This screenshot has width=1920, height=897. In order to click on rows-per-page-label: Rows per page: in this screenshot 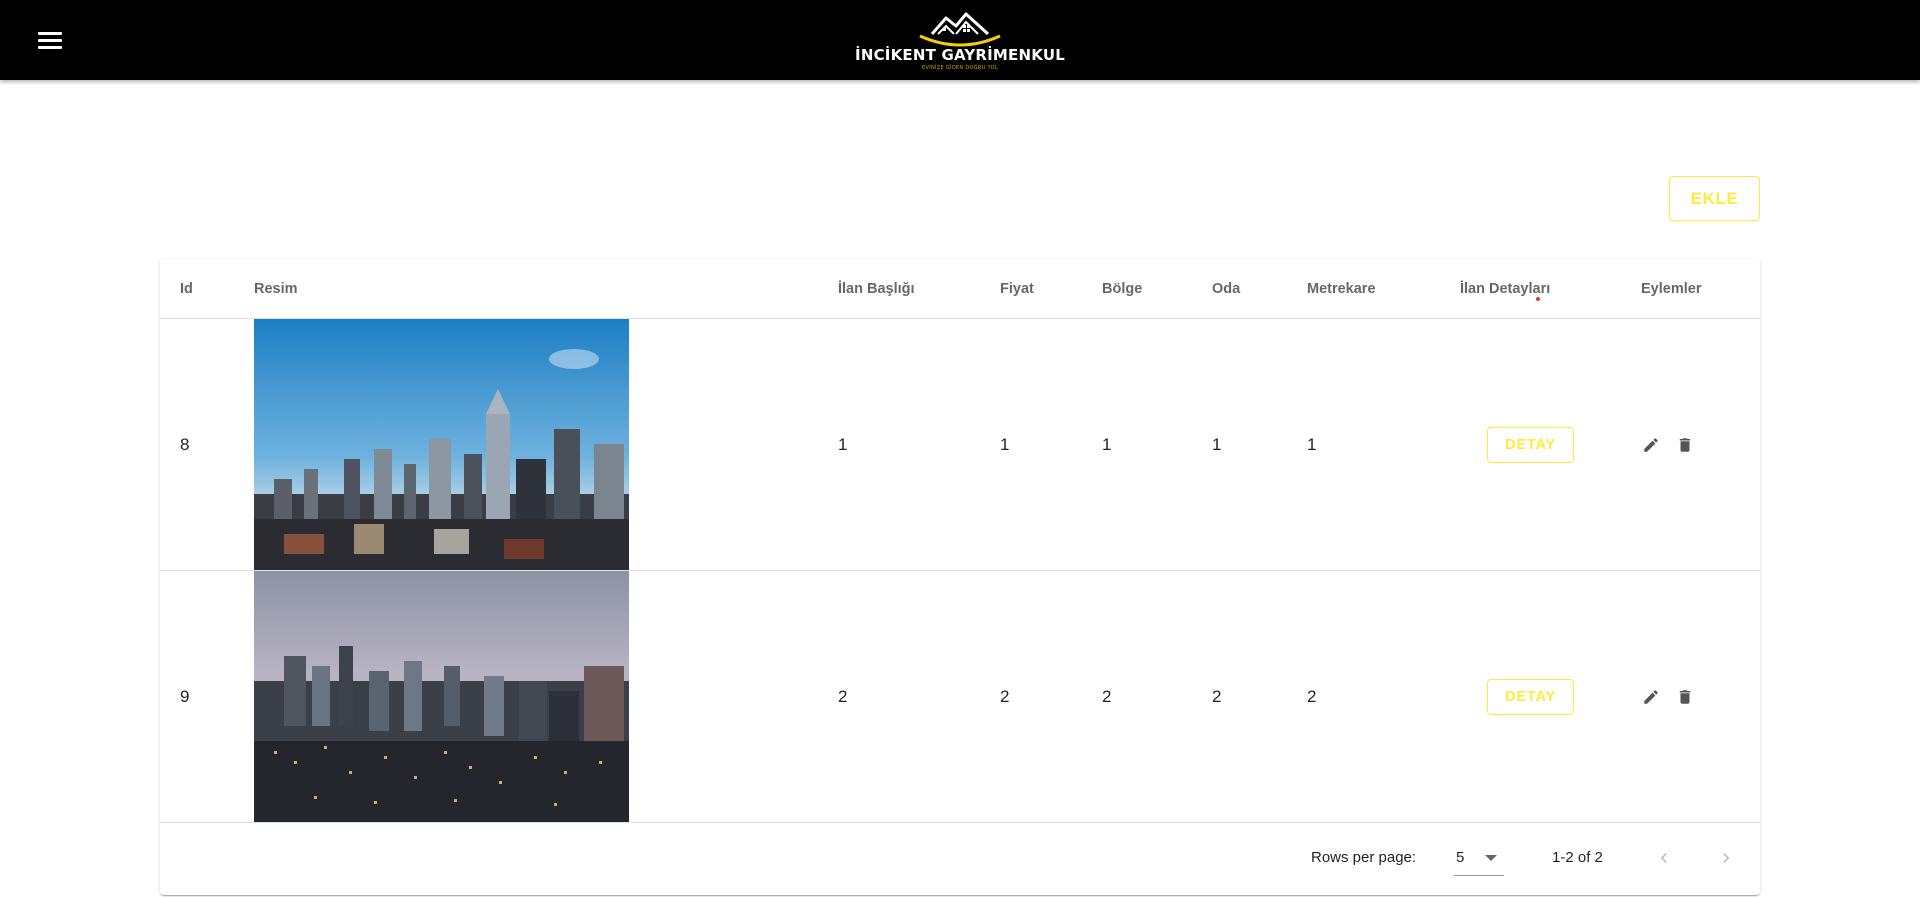, I will do `click(1364, 857)`.